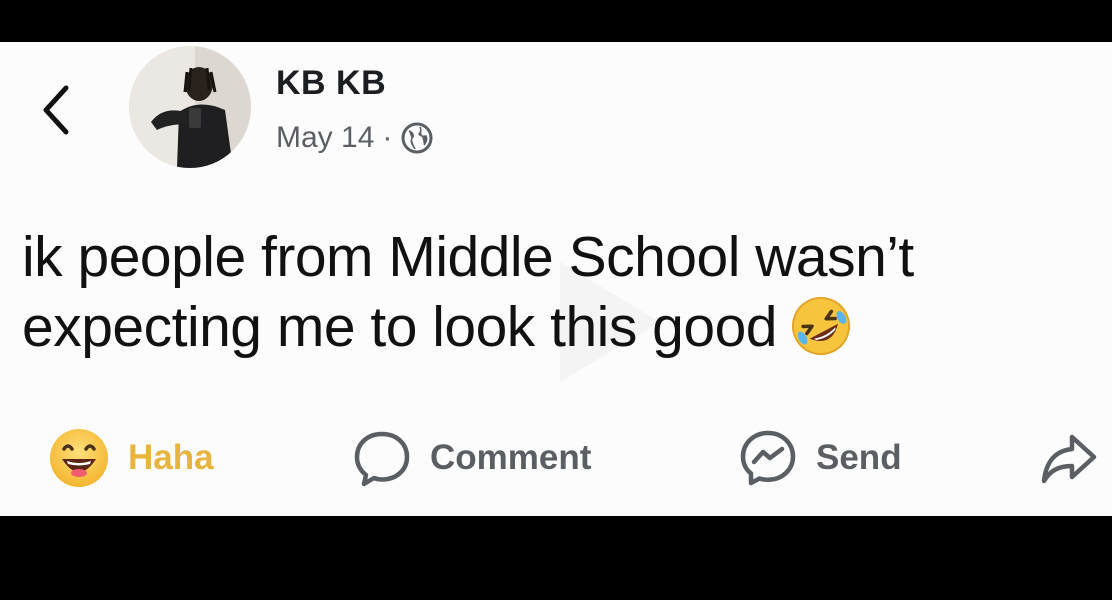 The width and height of the screenshot is (1112, 600). What do you see at coordinates (331, 83) in the screenshot?
I see `author-name: KB KB` at bounding box center [331, 83].